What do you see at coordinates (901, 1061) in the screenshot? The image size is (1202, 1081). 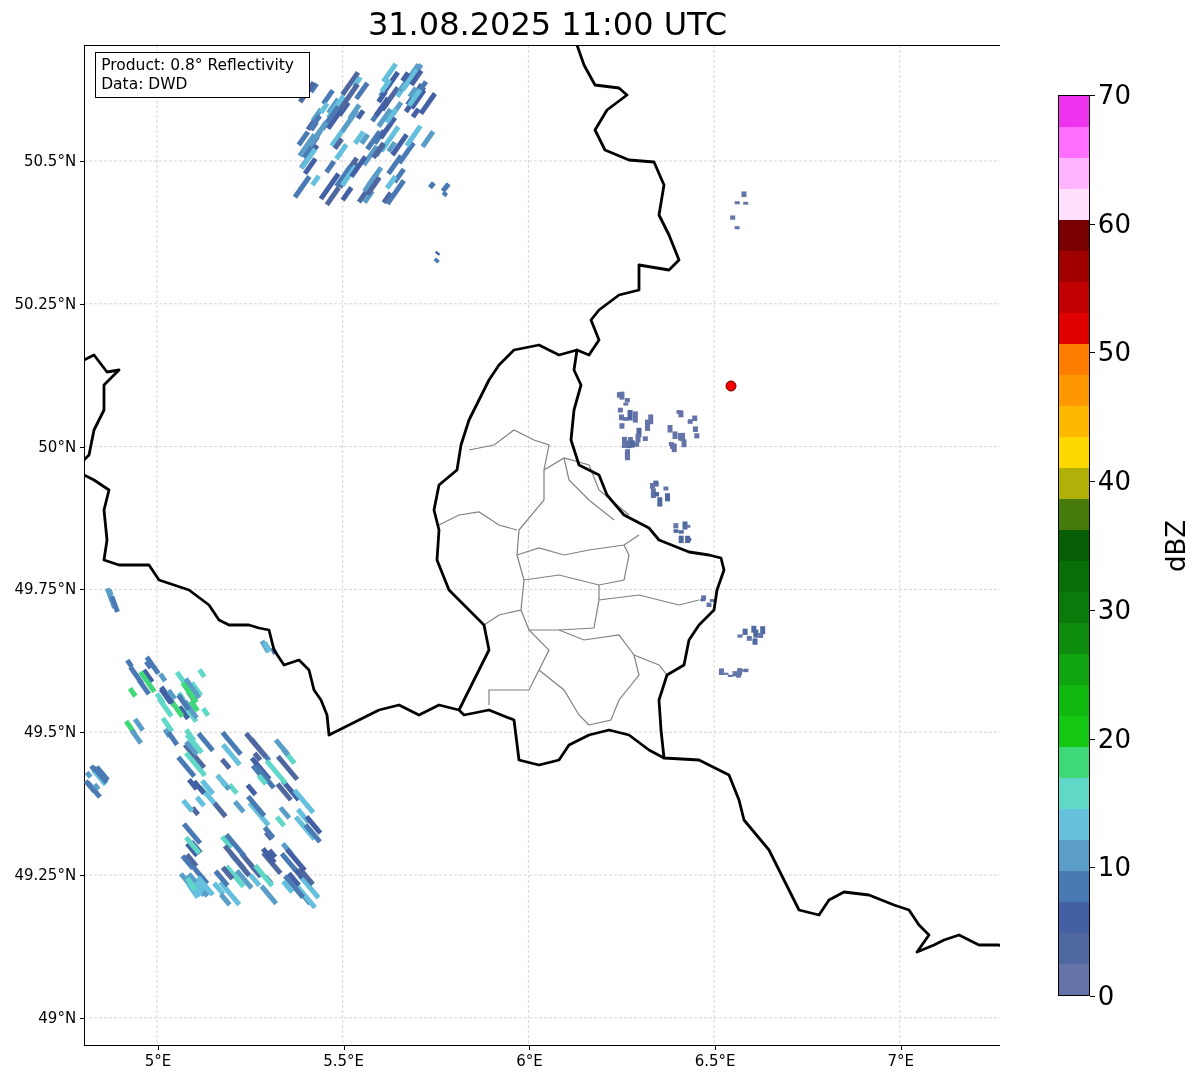 I see `longitude-label: 7°E` at bounding box center [901, 1061].